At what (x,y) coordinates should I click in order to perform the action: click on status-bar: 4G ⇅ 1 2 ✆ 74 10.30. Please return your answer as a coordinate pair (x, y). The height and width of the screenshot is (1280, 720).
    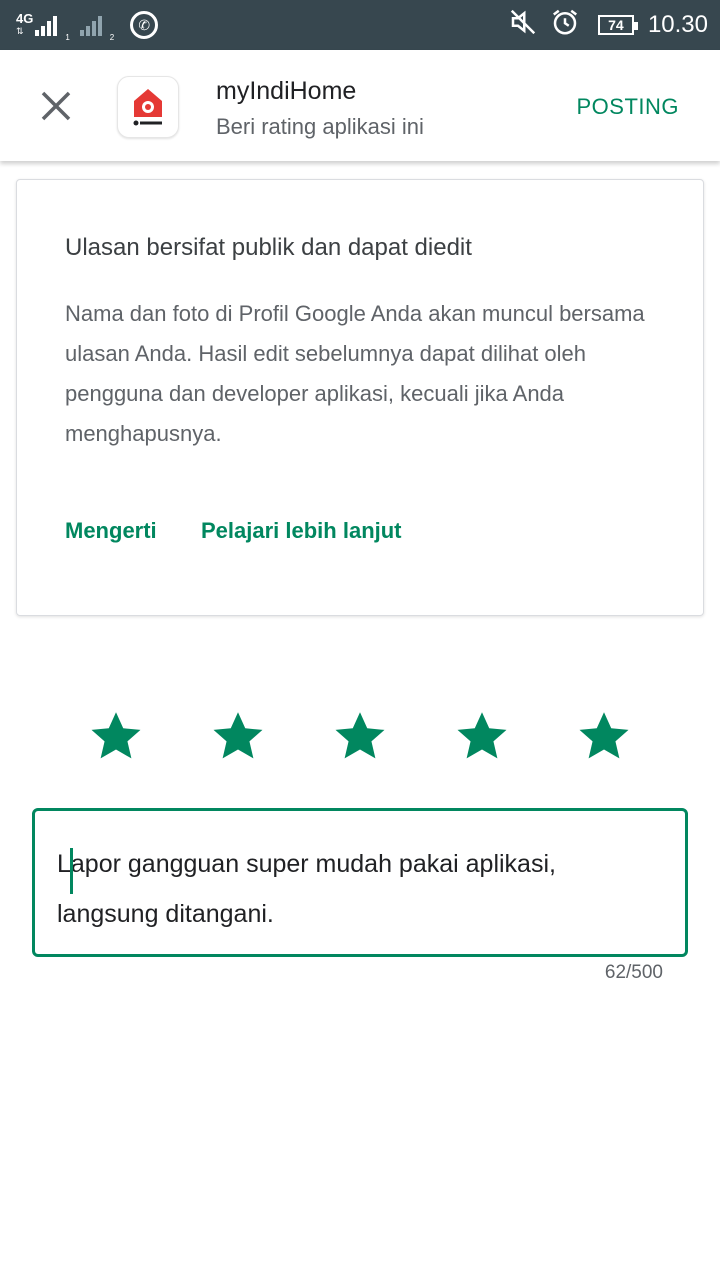
    Looking at the image, I should click on (360, 25).